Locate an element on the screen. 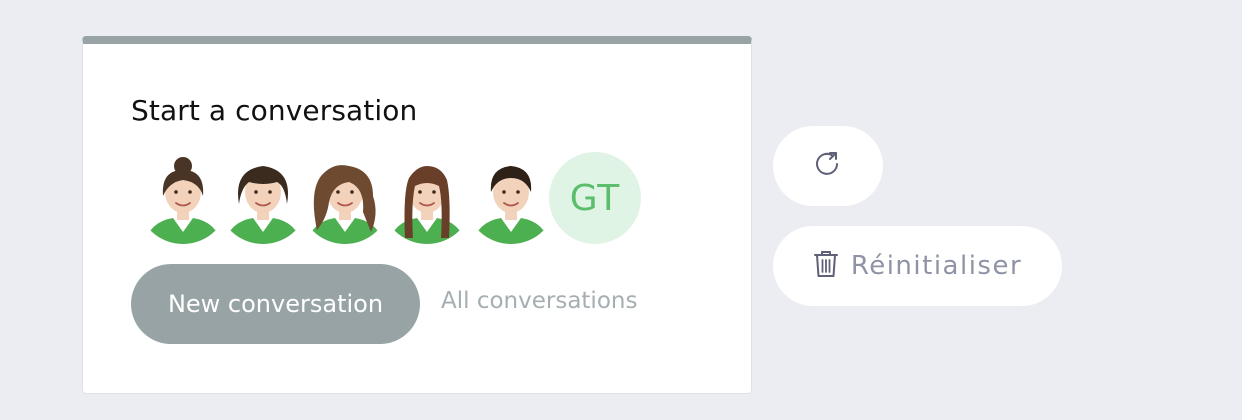  card-title: Start a conversation is located at coordinates (274, 110).